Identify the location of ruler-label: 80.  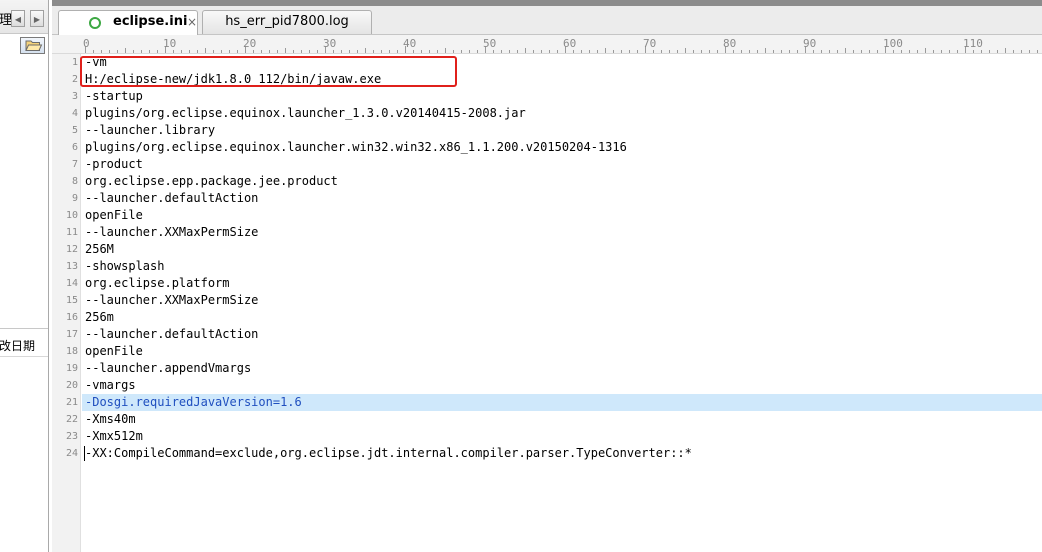
(730, 43).